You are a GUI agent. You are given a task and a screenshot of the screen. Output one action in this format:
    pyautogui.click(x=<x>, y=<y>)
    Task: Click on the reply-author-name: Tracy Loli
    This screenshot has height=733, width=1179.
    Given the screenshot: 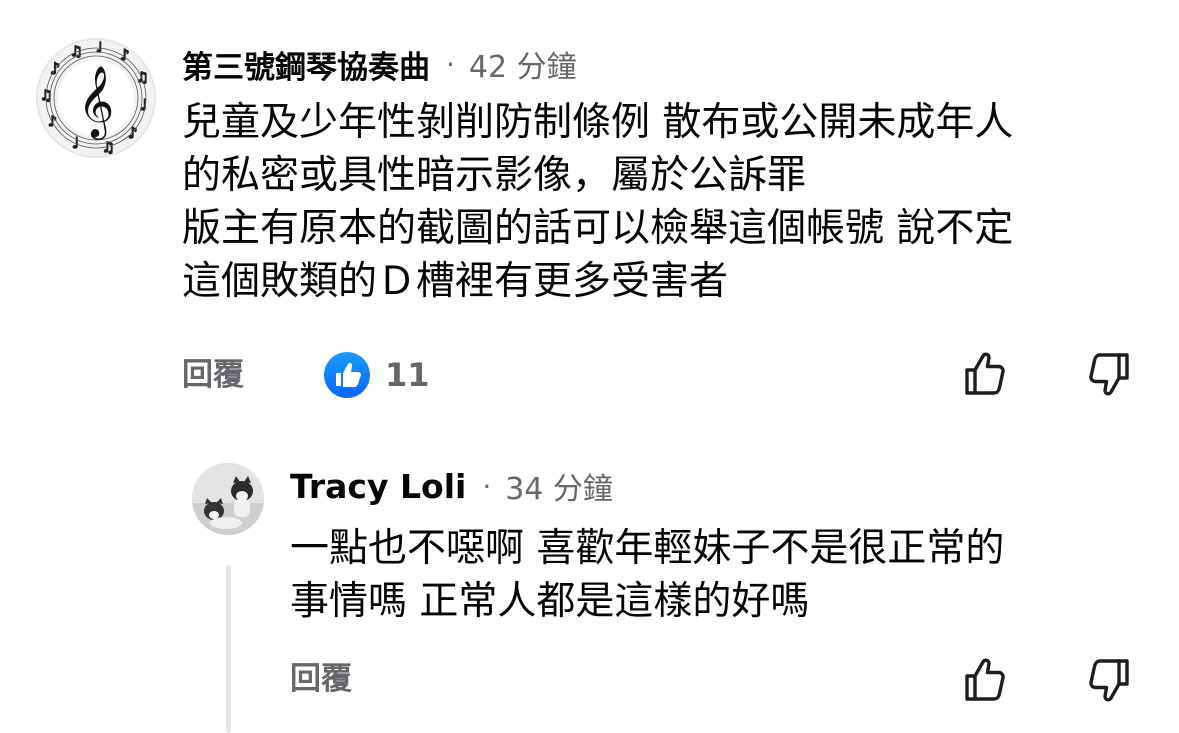 What is the action you would take?
    pyautogui.click(x=378, y=486)
    